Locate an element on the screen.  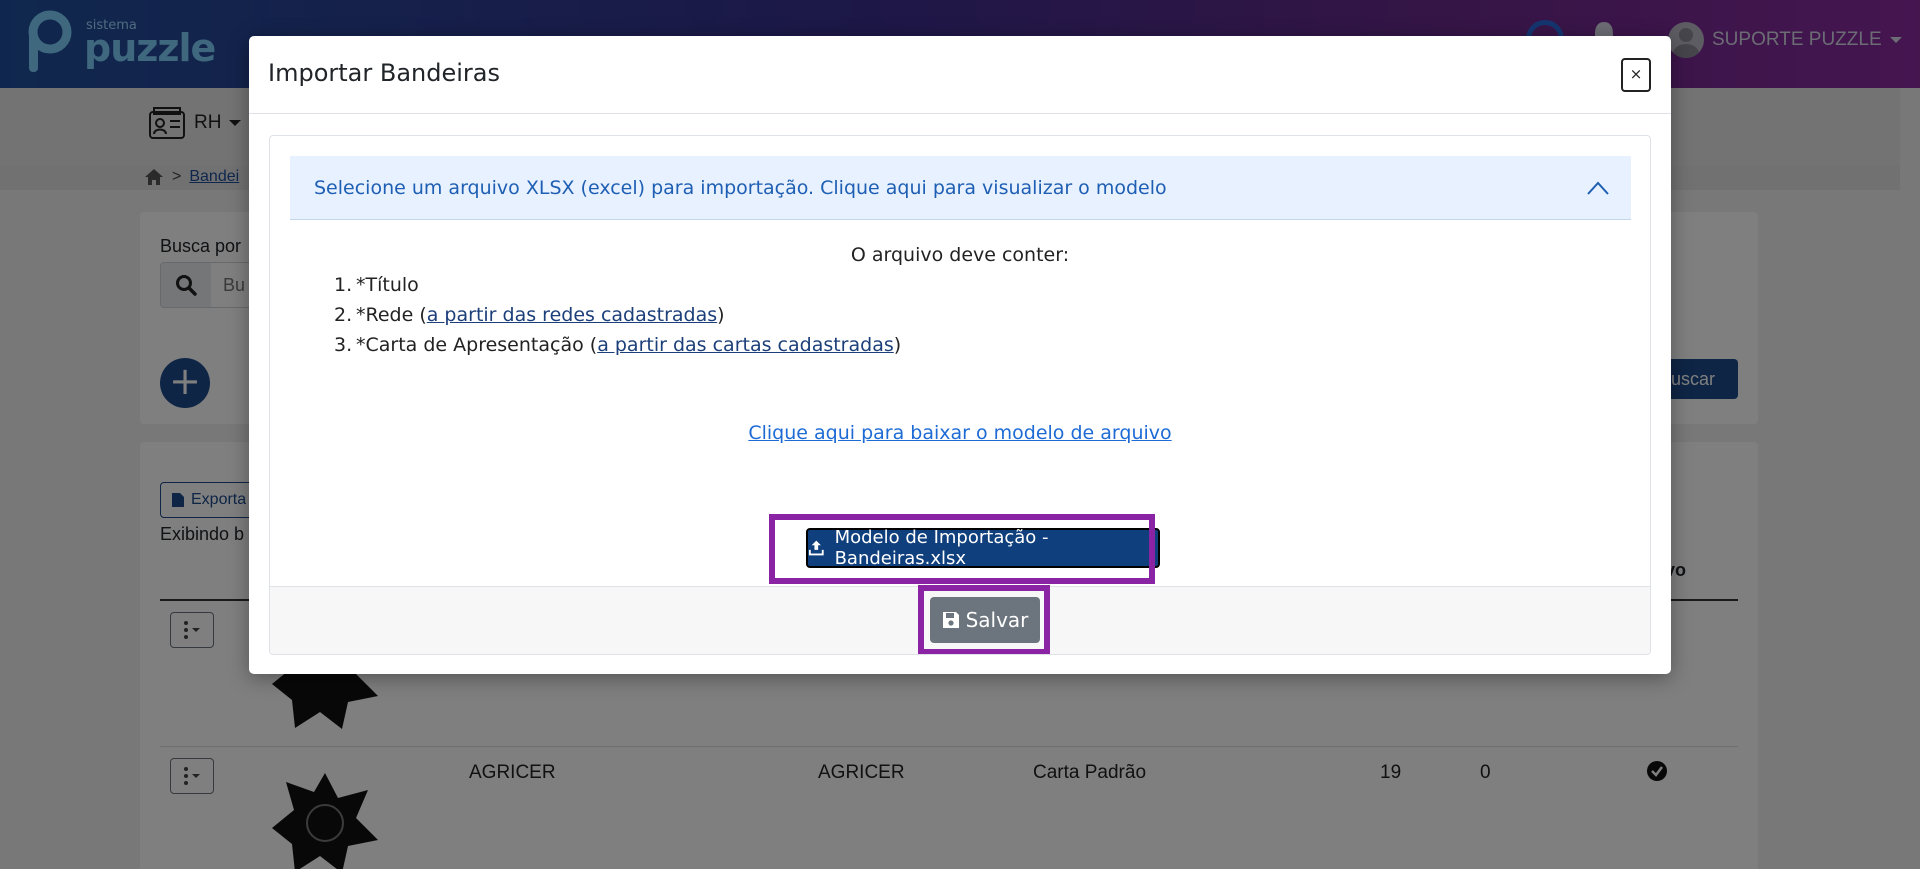
floppy-disk-icon is located at coordinates (950, 620).